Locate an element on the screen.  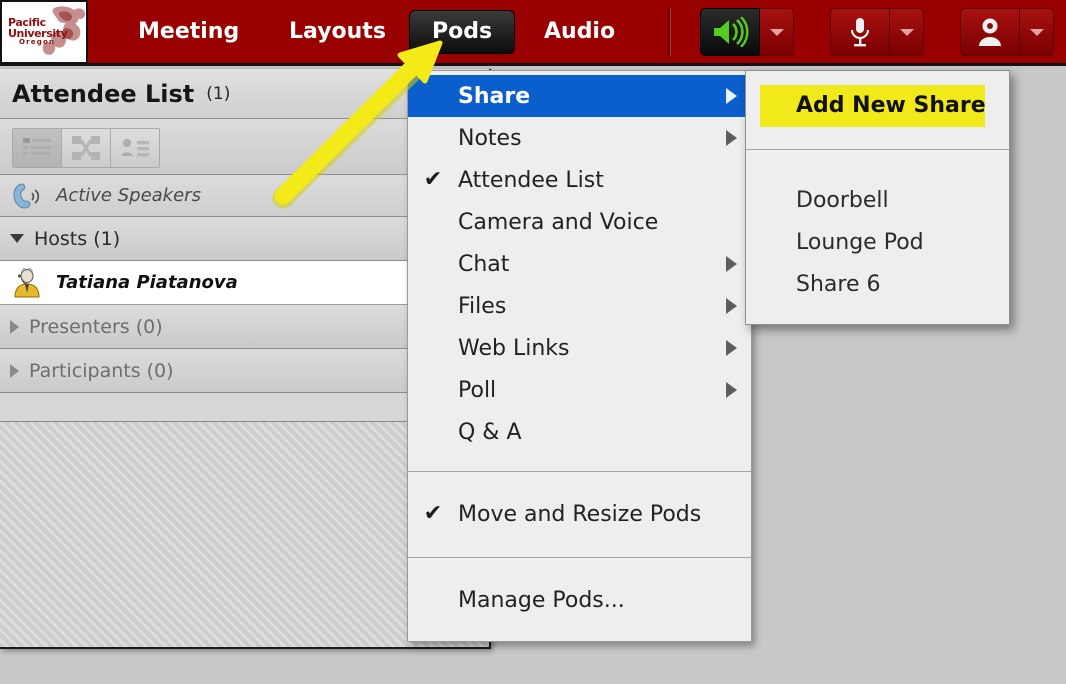
attendee-name: Tatiana Piatanova is located at coordinates (147, 282).